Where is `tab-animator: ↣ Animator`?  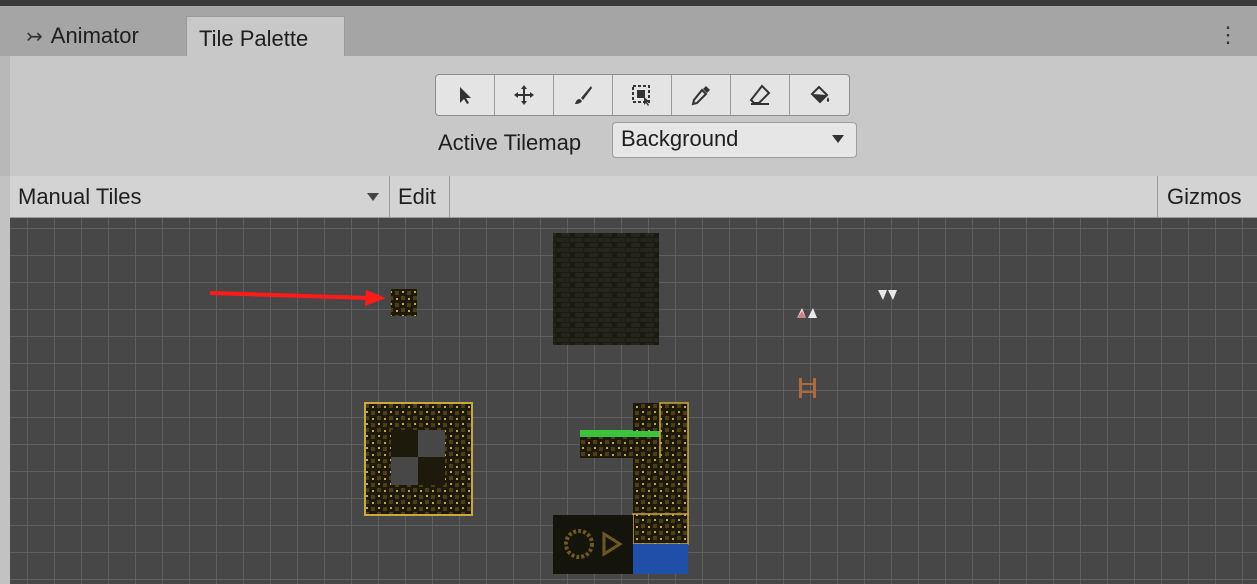
tab-animator: ↣ Animator is located at coordinates (97, 36).